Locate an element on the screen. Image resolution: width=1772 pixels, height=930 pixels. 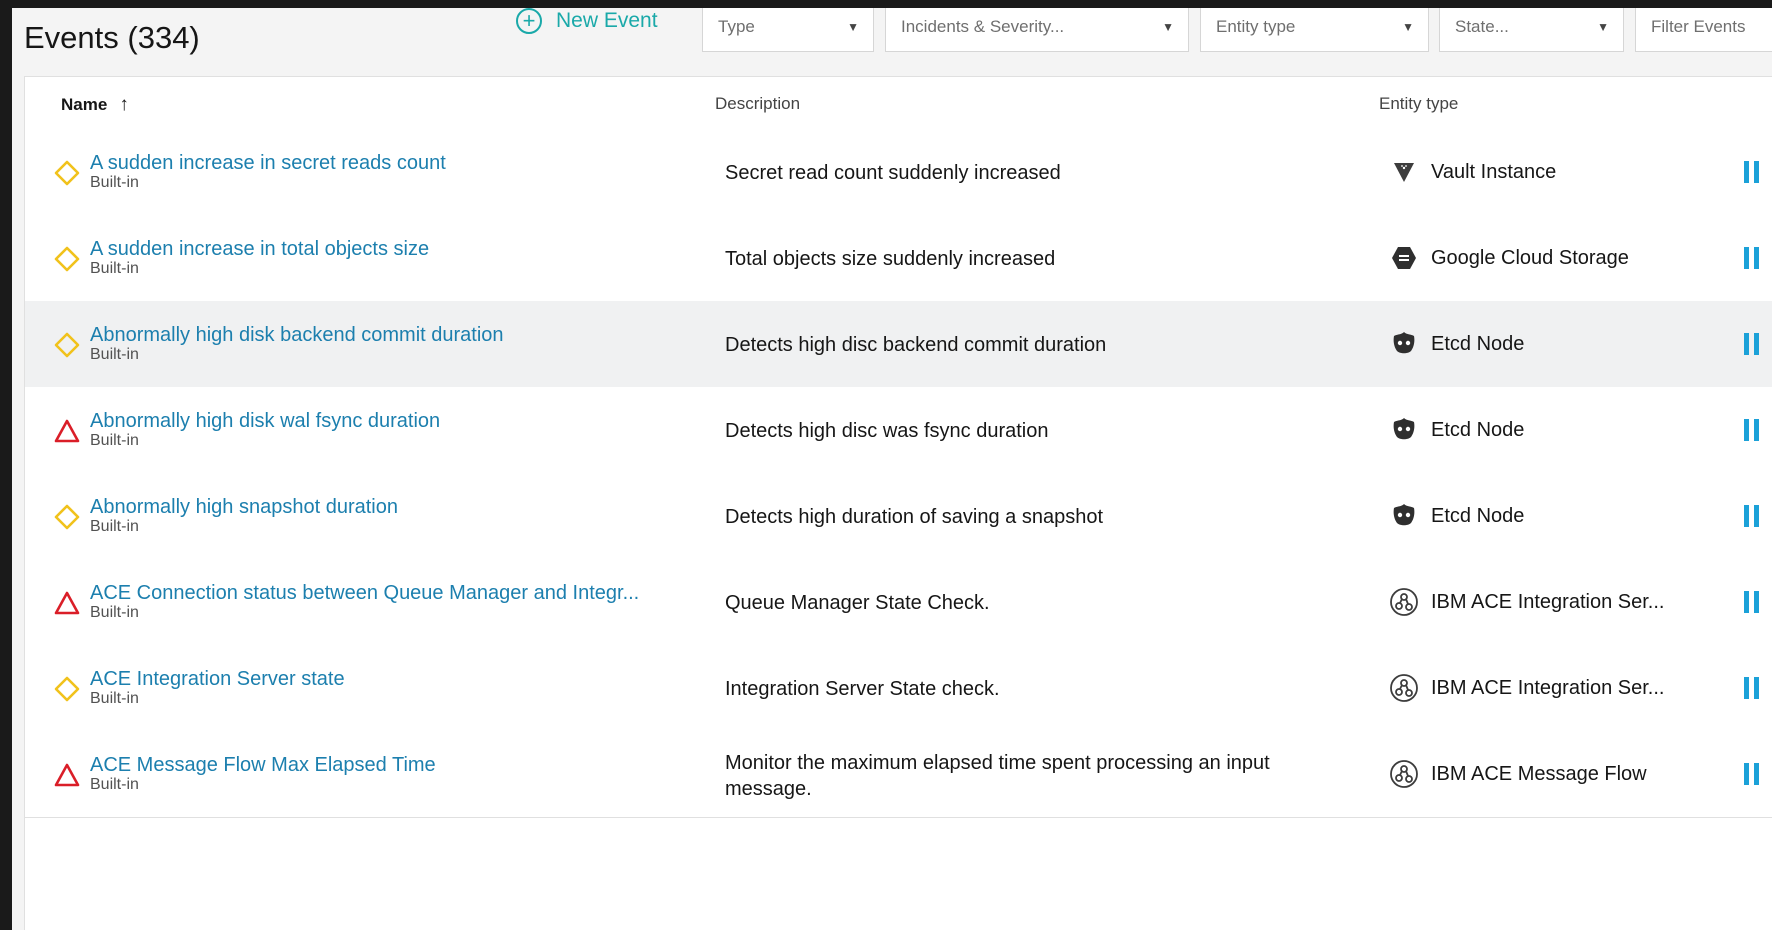
event-description: Detects high disc was fsync duration is located at coordinates (887, 431).